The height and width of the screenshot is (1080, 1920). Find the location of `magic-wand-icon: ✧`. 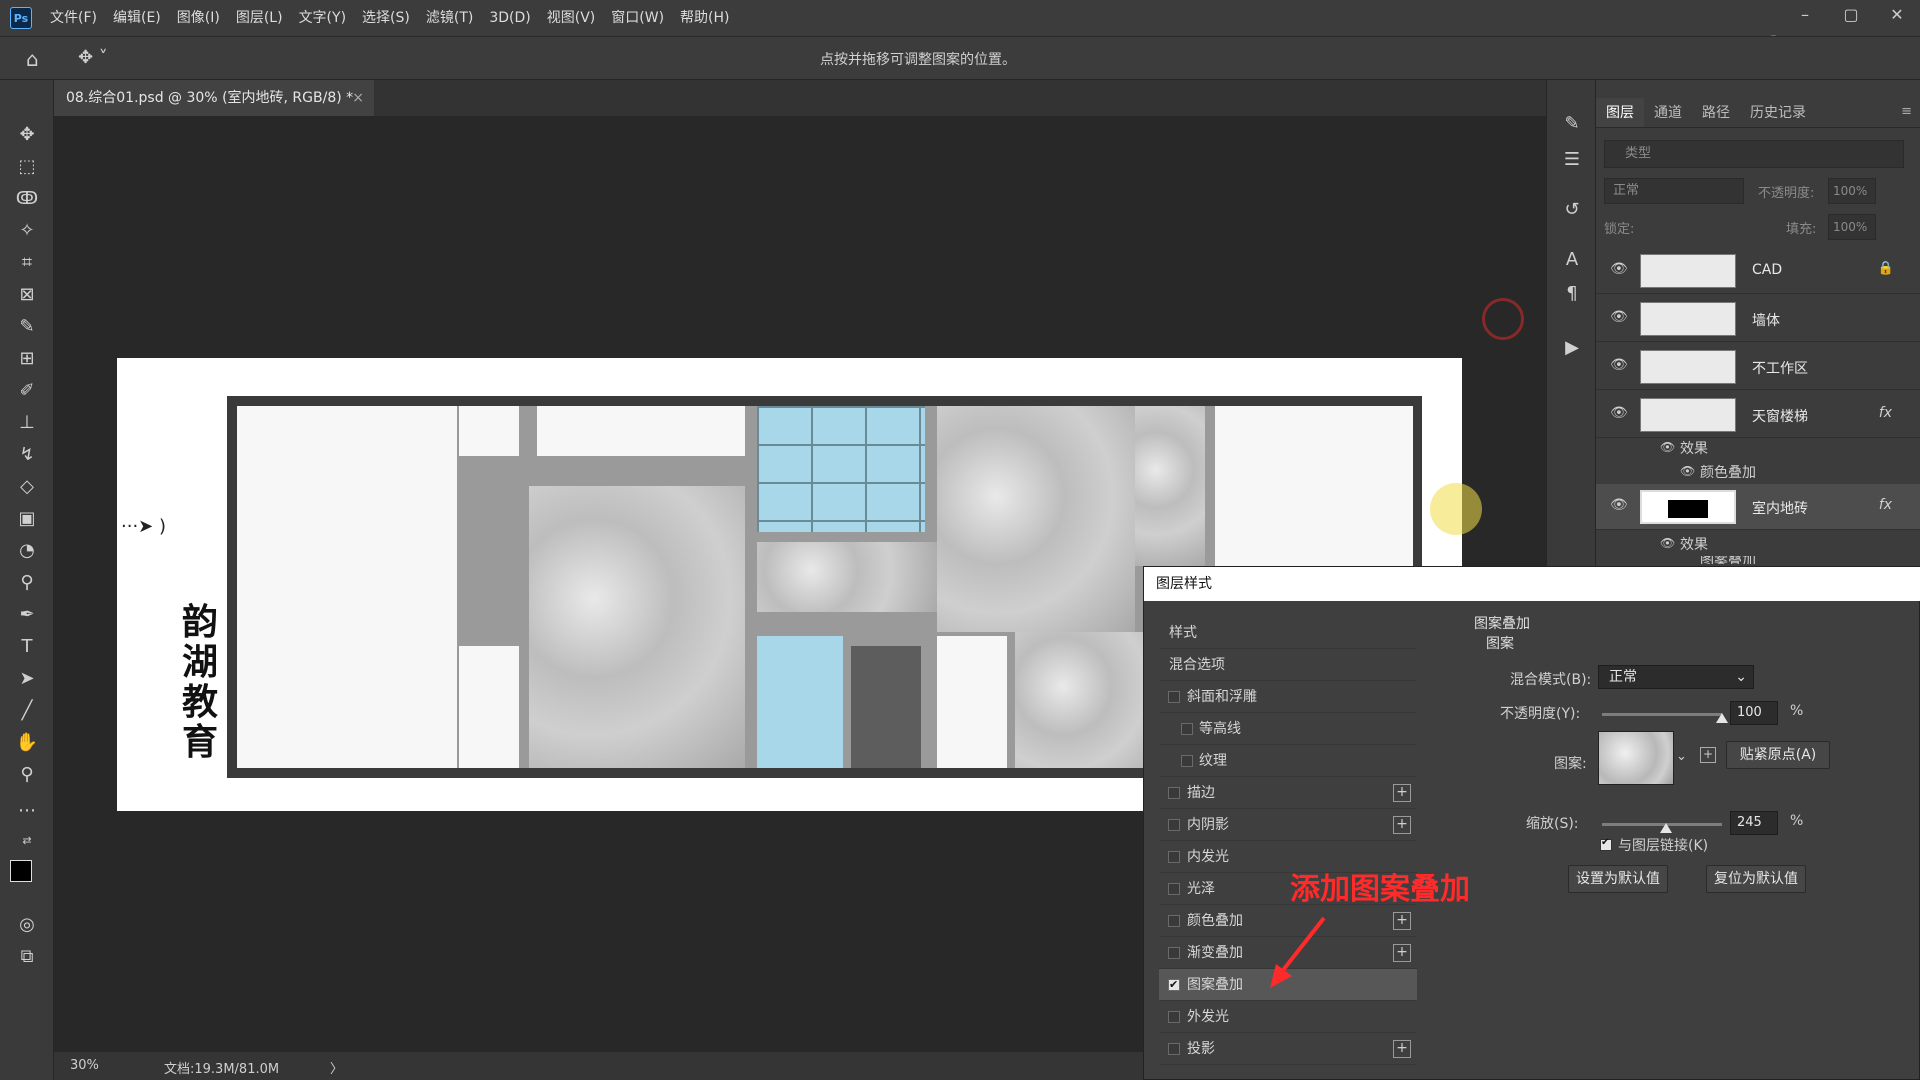

magic-wand-icon: ✧ is located at coordinates (27, 230).